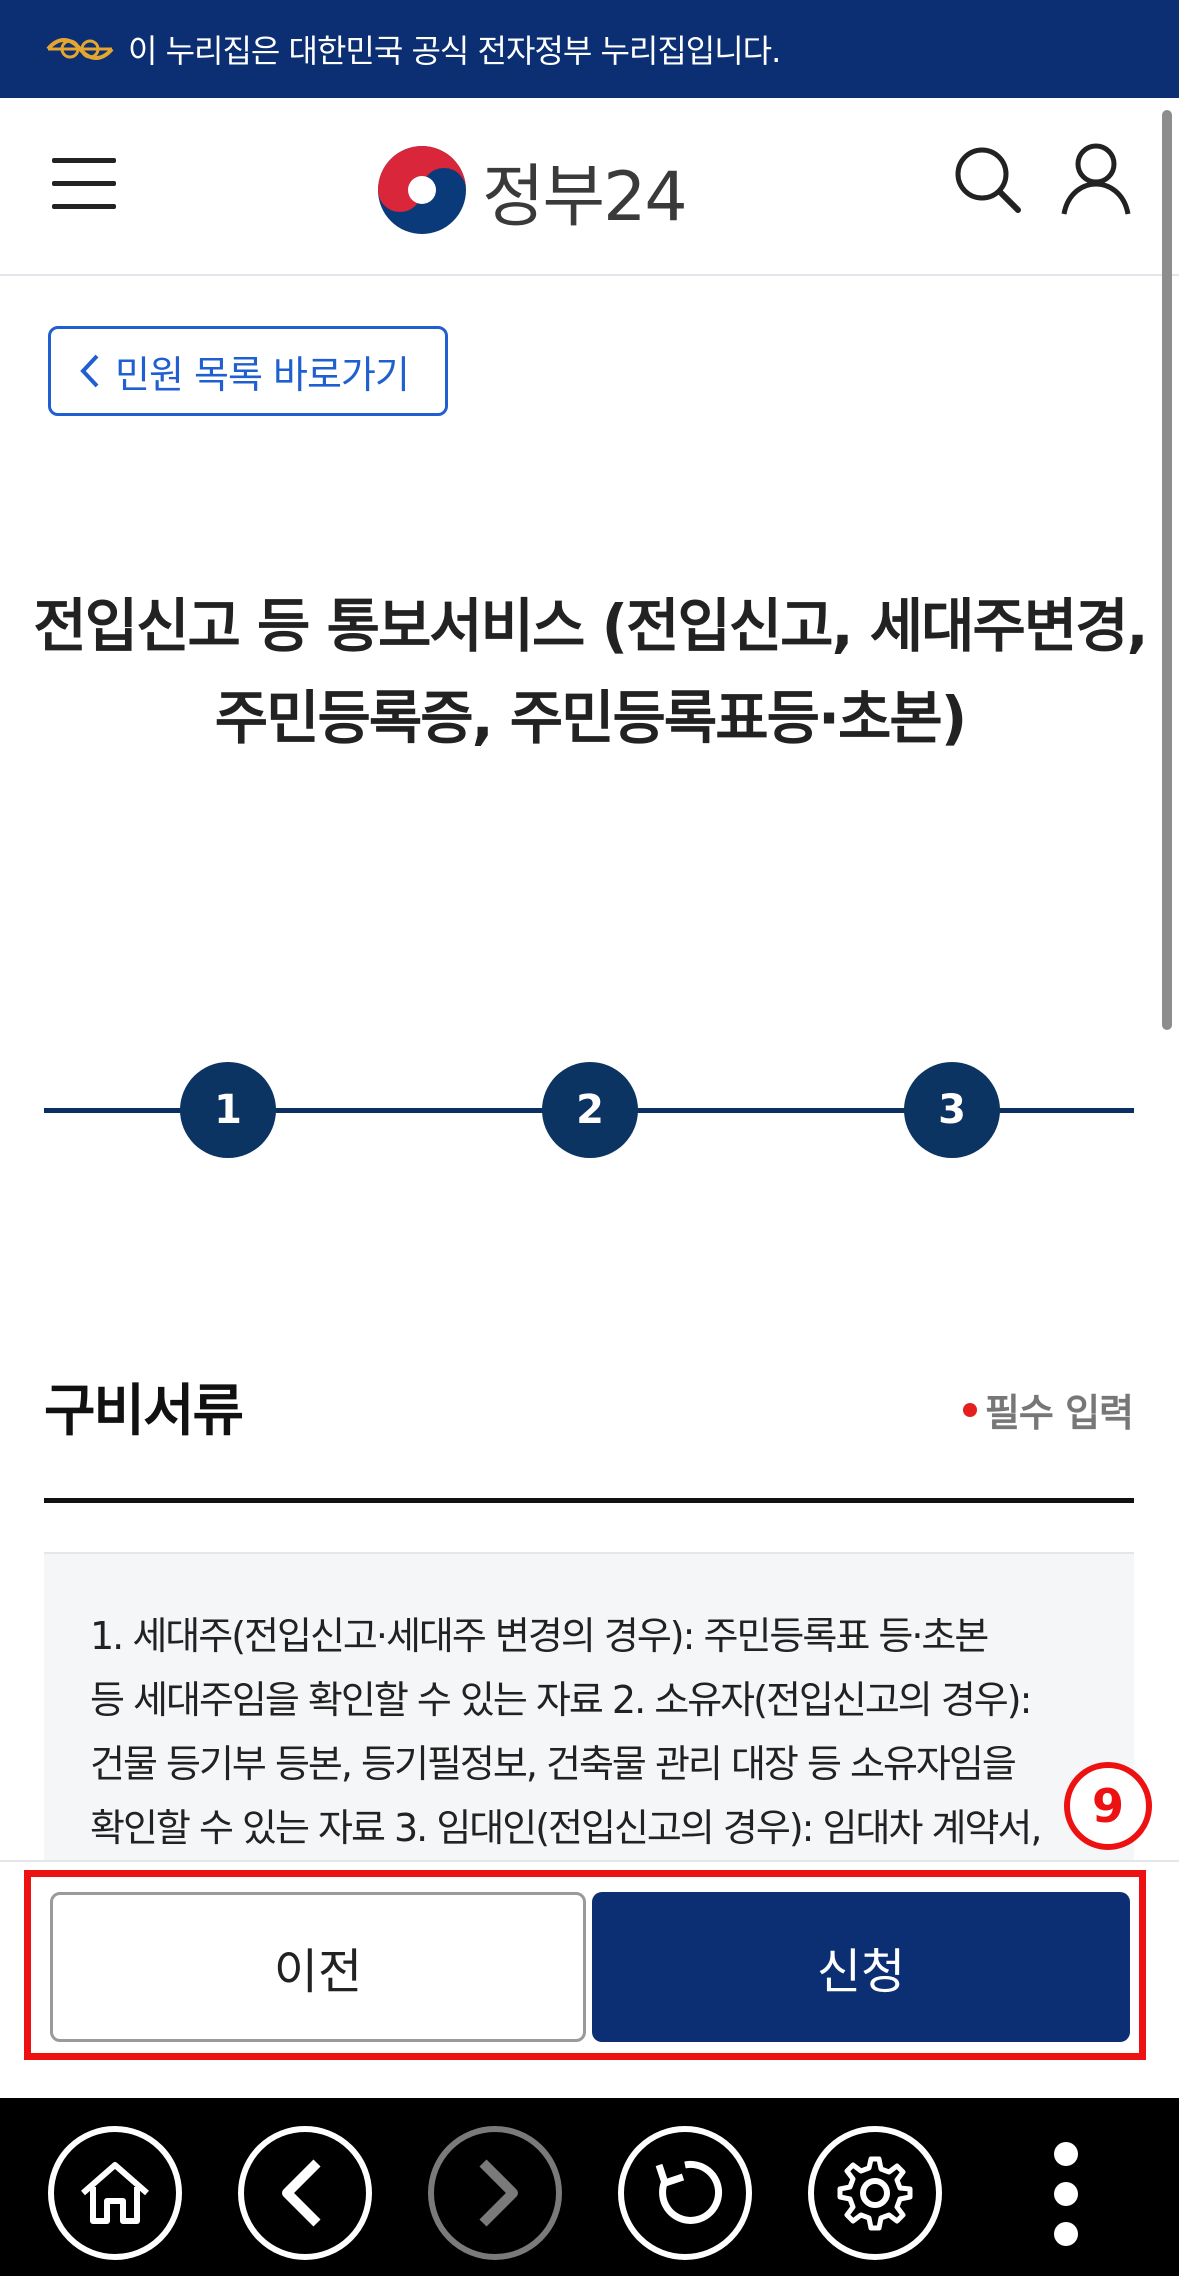  I want to click on gear-icon, so click(875, 2193).